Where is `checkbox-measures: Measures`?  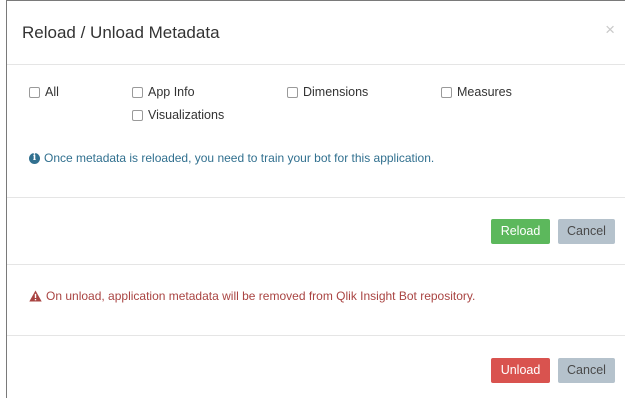 checkbox-measures: Measures is located at coordinates (476, 92).